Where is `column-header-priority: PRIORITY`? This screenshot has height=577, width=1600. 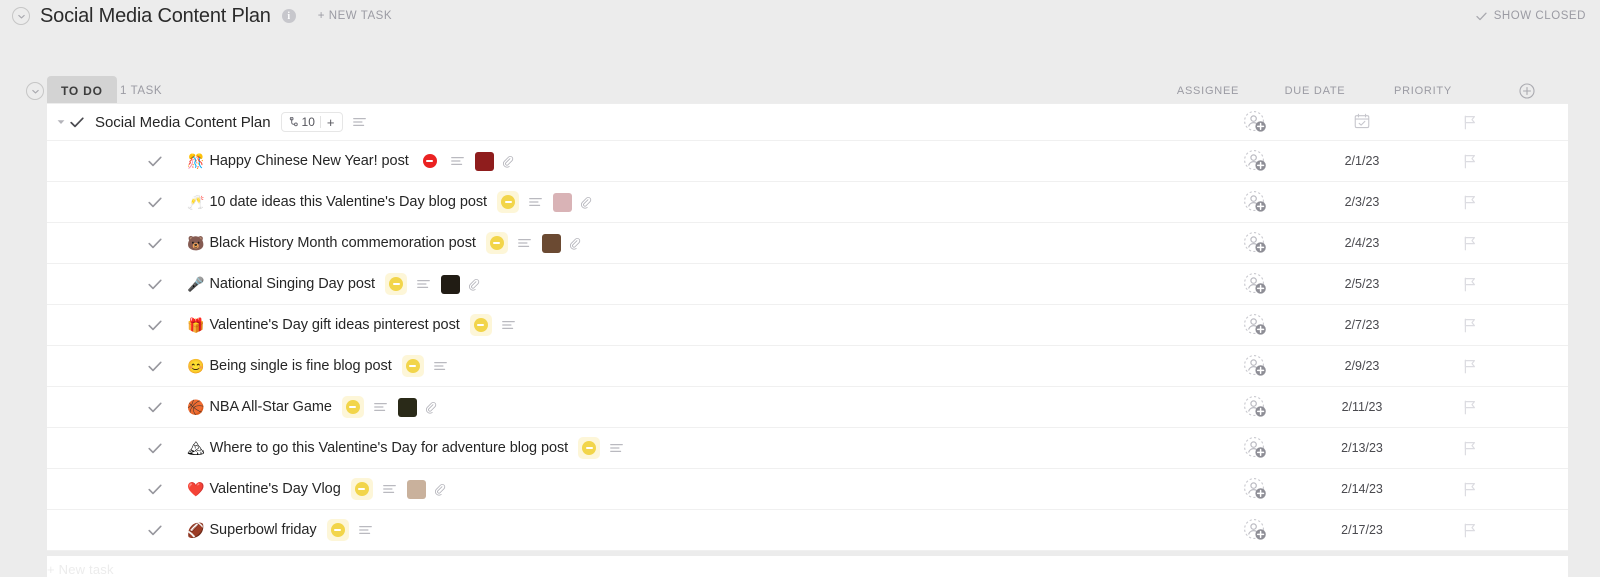
column-header-priority: PRIORITY is located at coordinates (1423, 91).